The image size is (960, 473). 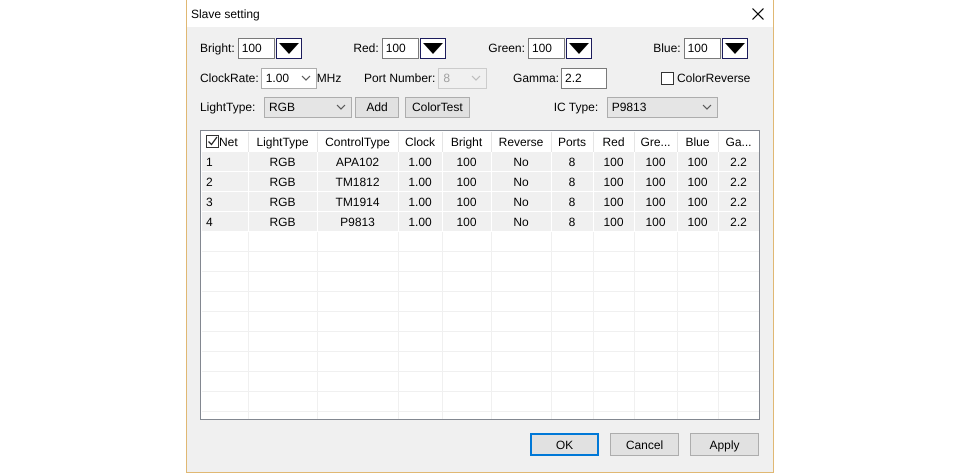 I want to click on field-label: ClockRate:, so click(x=229, y=78).